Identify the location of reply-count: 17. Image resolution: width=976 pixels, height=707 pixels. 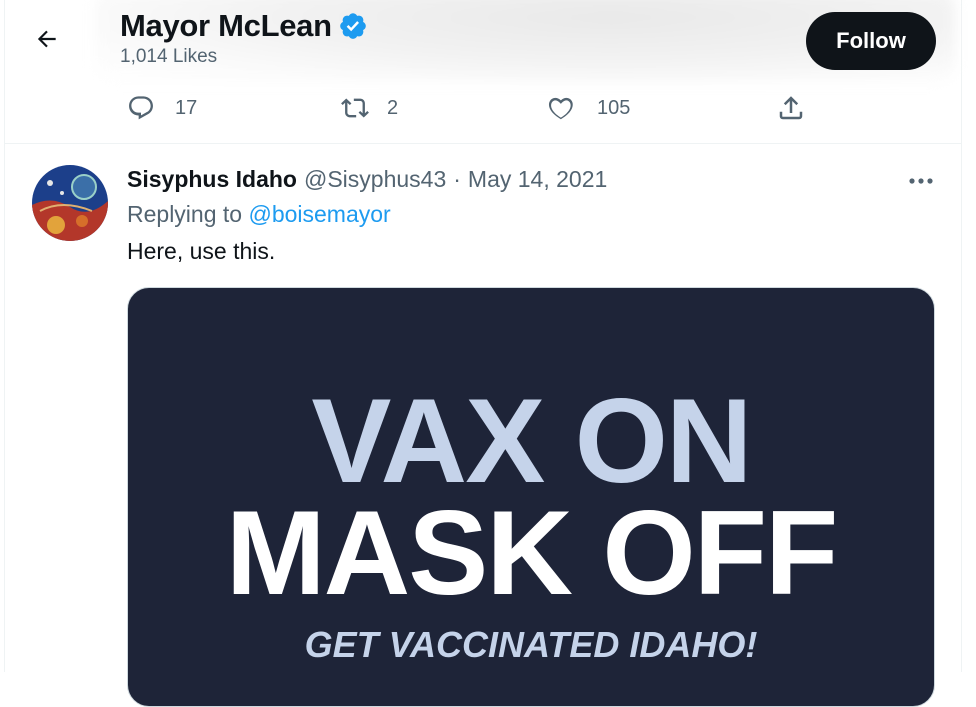
(186, 107).